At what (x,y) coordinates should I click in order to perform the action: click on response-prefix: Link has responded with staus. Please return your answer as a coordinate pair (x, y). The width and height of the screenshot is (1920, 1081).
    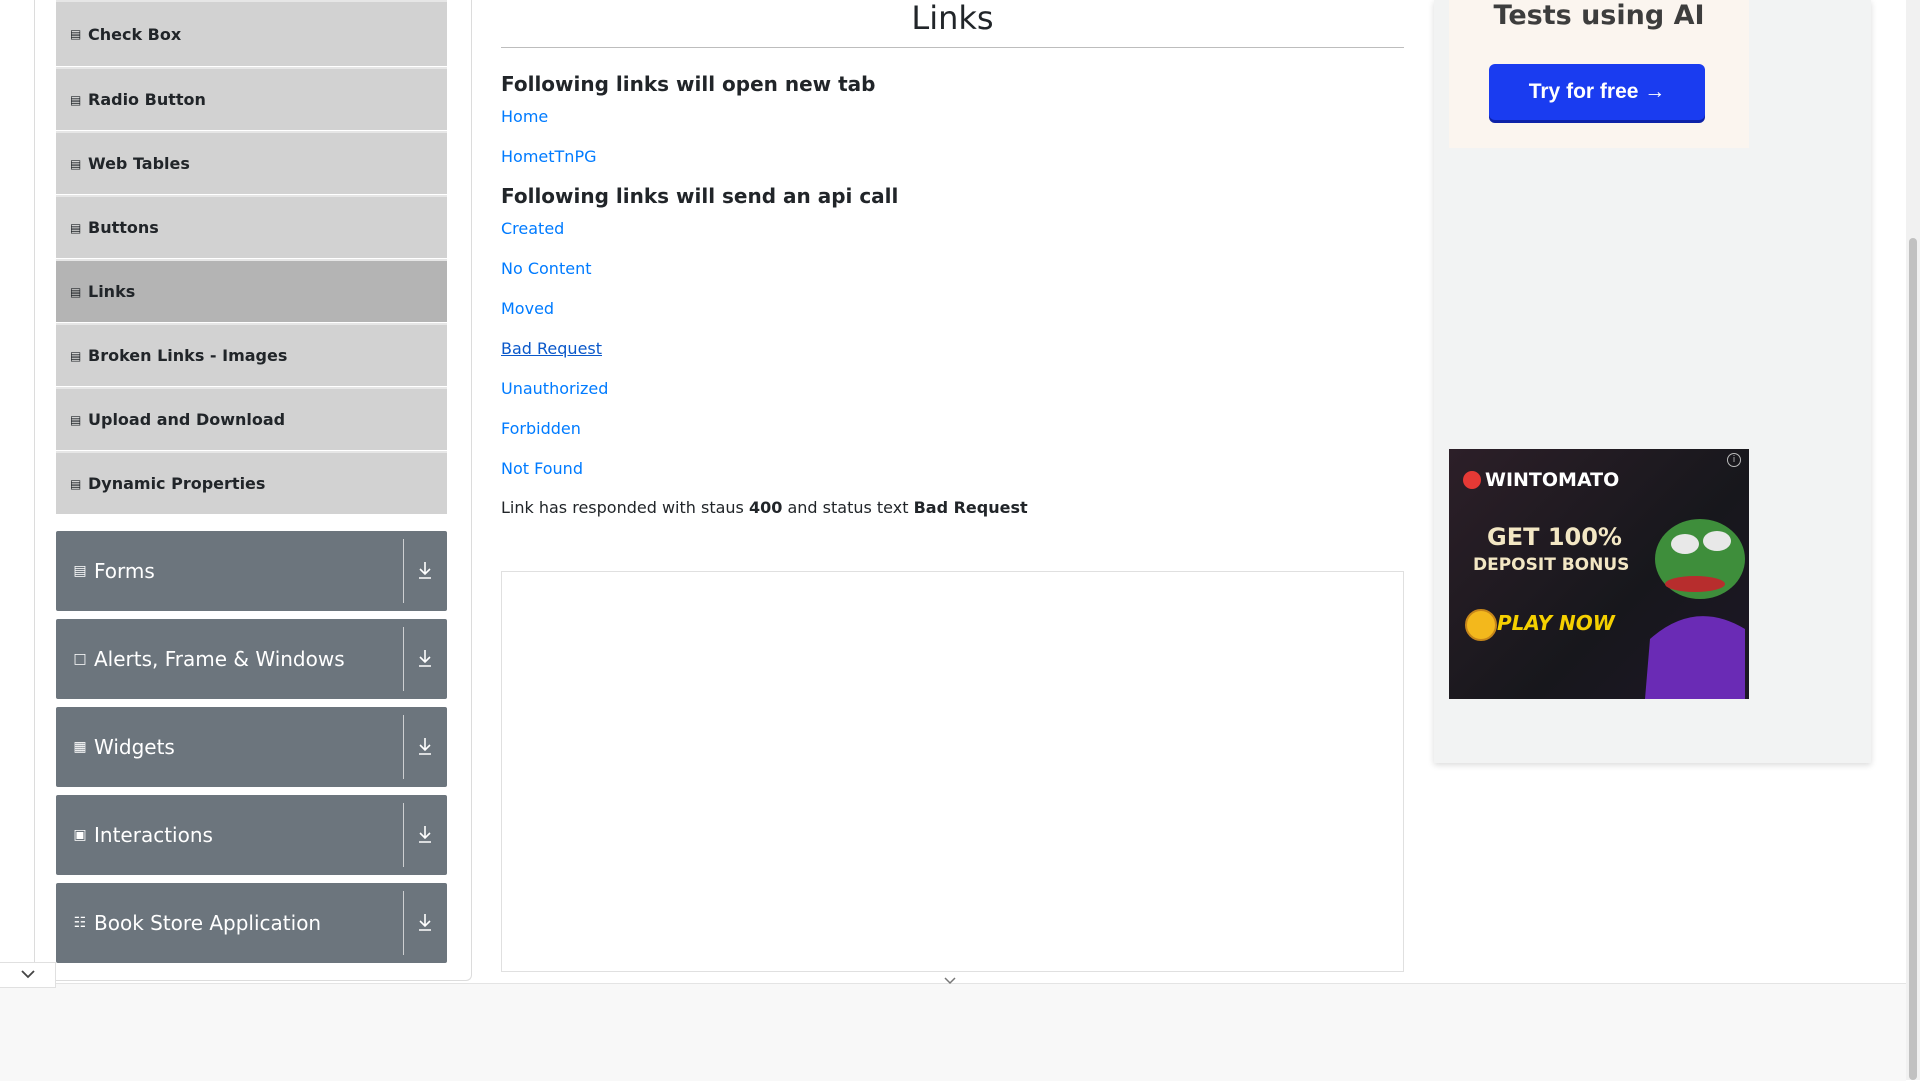
    Looking at the image, I should click on (622, 507).